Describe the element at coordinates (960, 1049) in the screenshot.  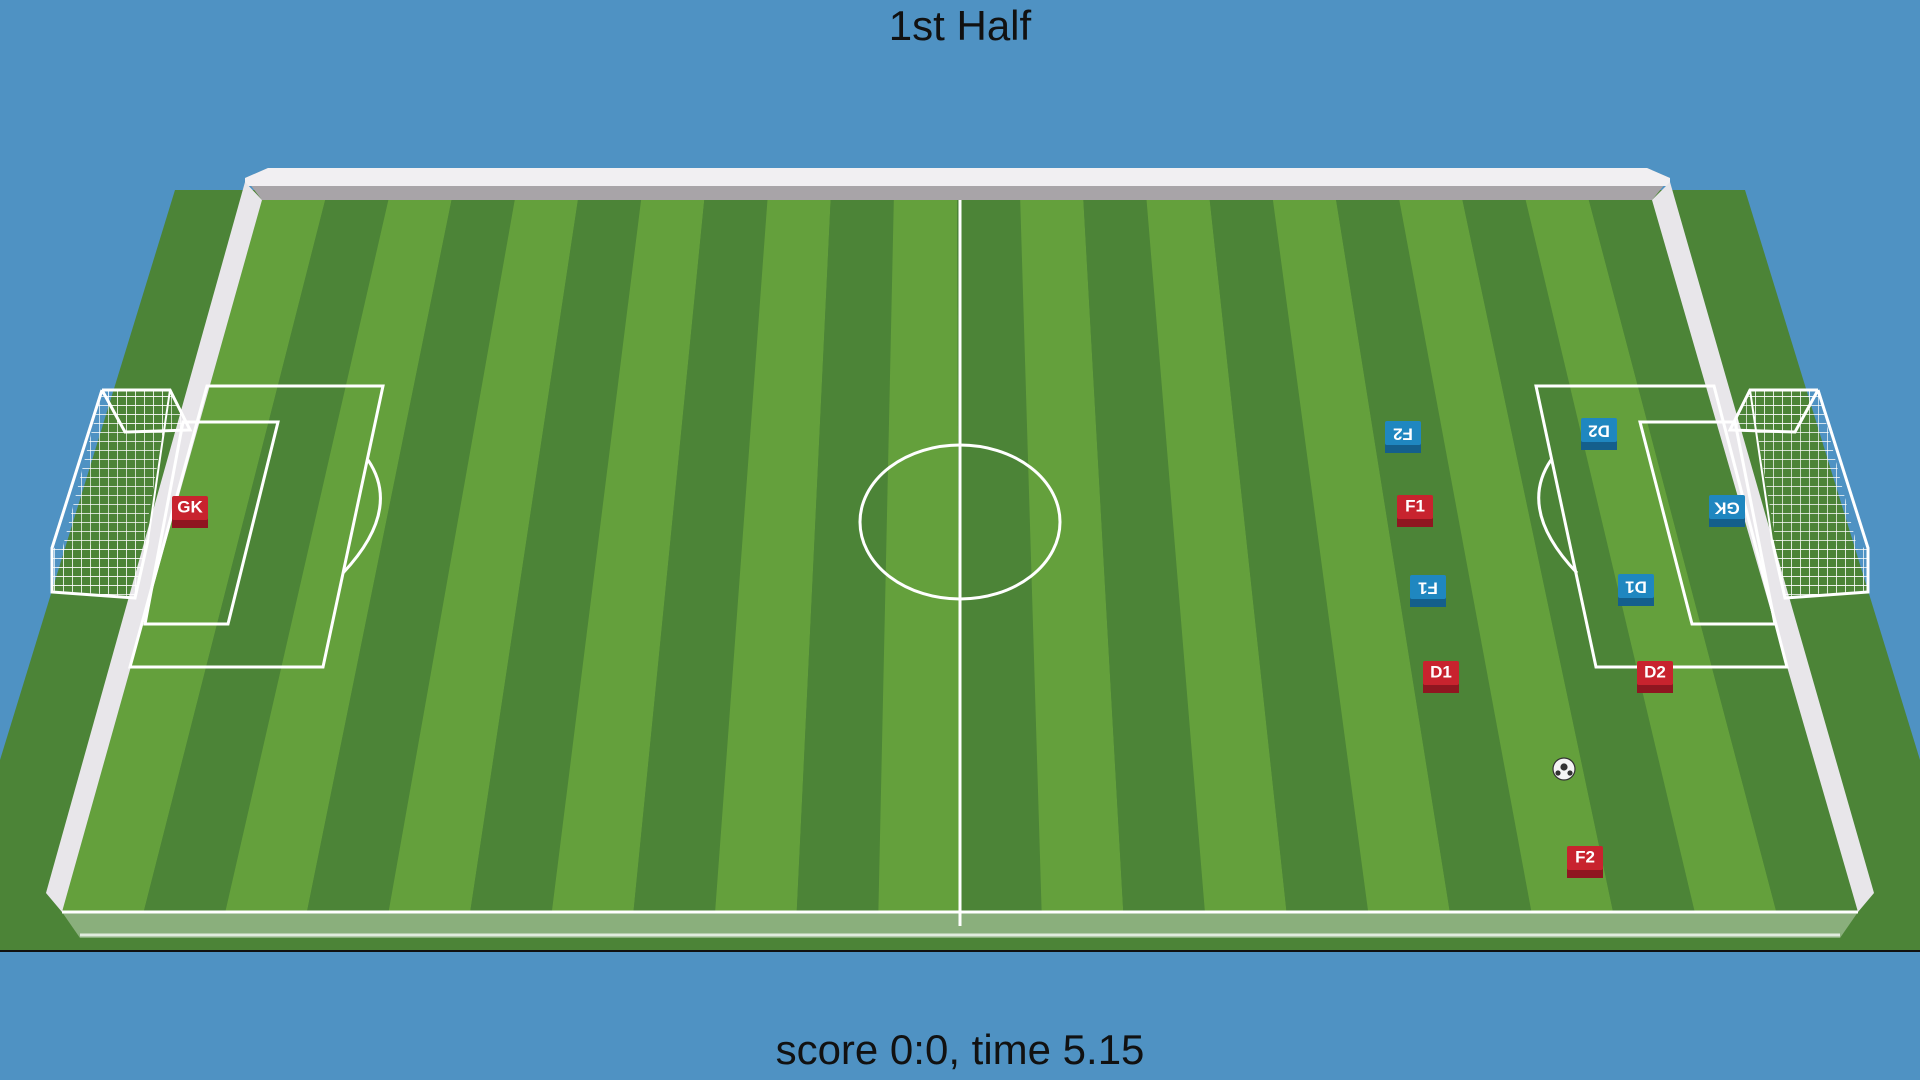
I see `score-time-readout: score 0:0, time 5.15` at that location.